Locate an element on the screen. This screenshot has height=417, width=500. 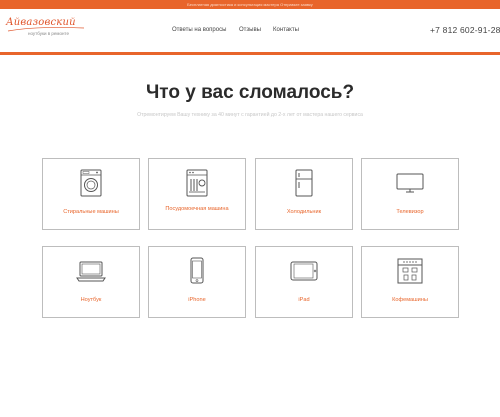
category-card-iphone: iPhone is located at coordinates (197, 282).